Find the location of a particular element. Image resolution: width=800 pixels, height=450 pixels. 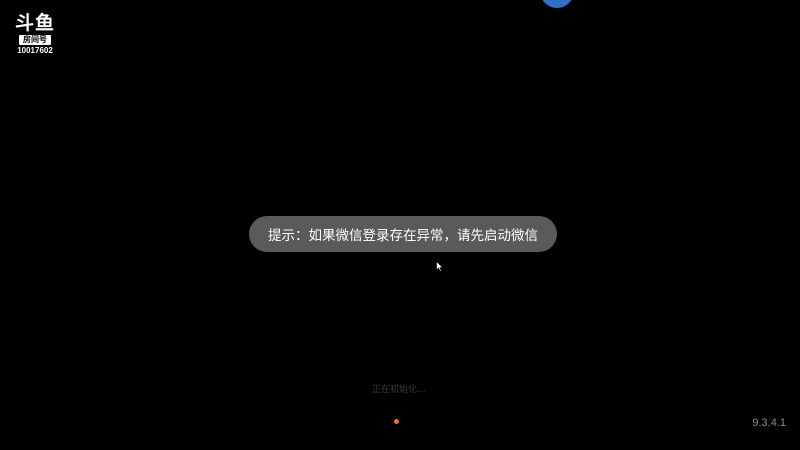

mouse-pointer-icon is located at coordinates (440, 266).